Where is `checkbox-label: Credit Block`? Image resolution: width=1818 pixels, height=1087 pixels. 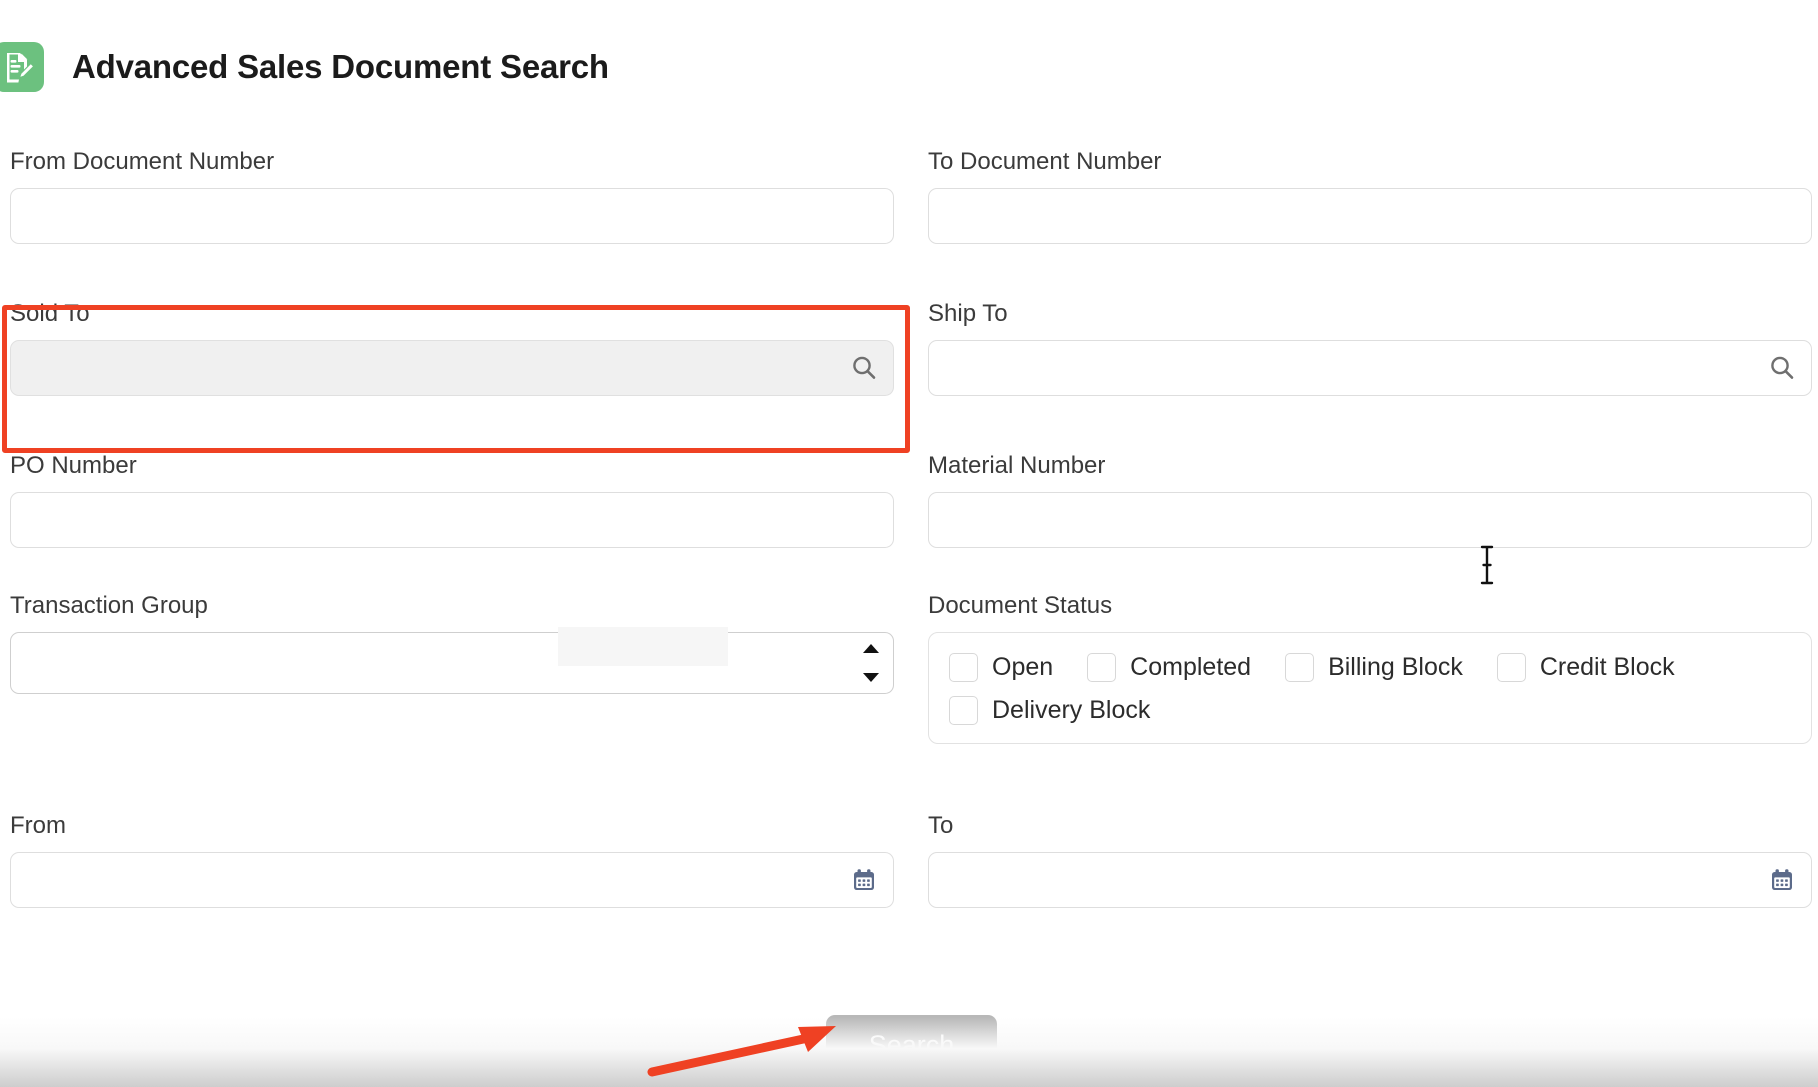 checkbox-label: Credit Block is located at coordinates (1607, 667).